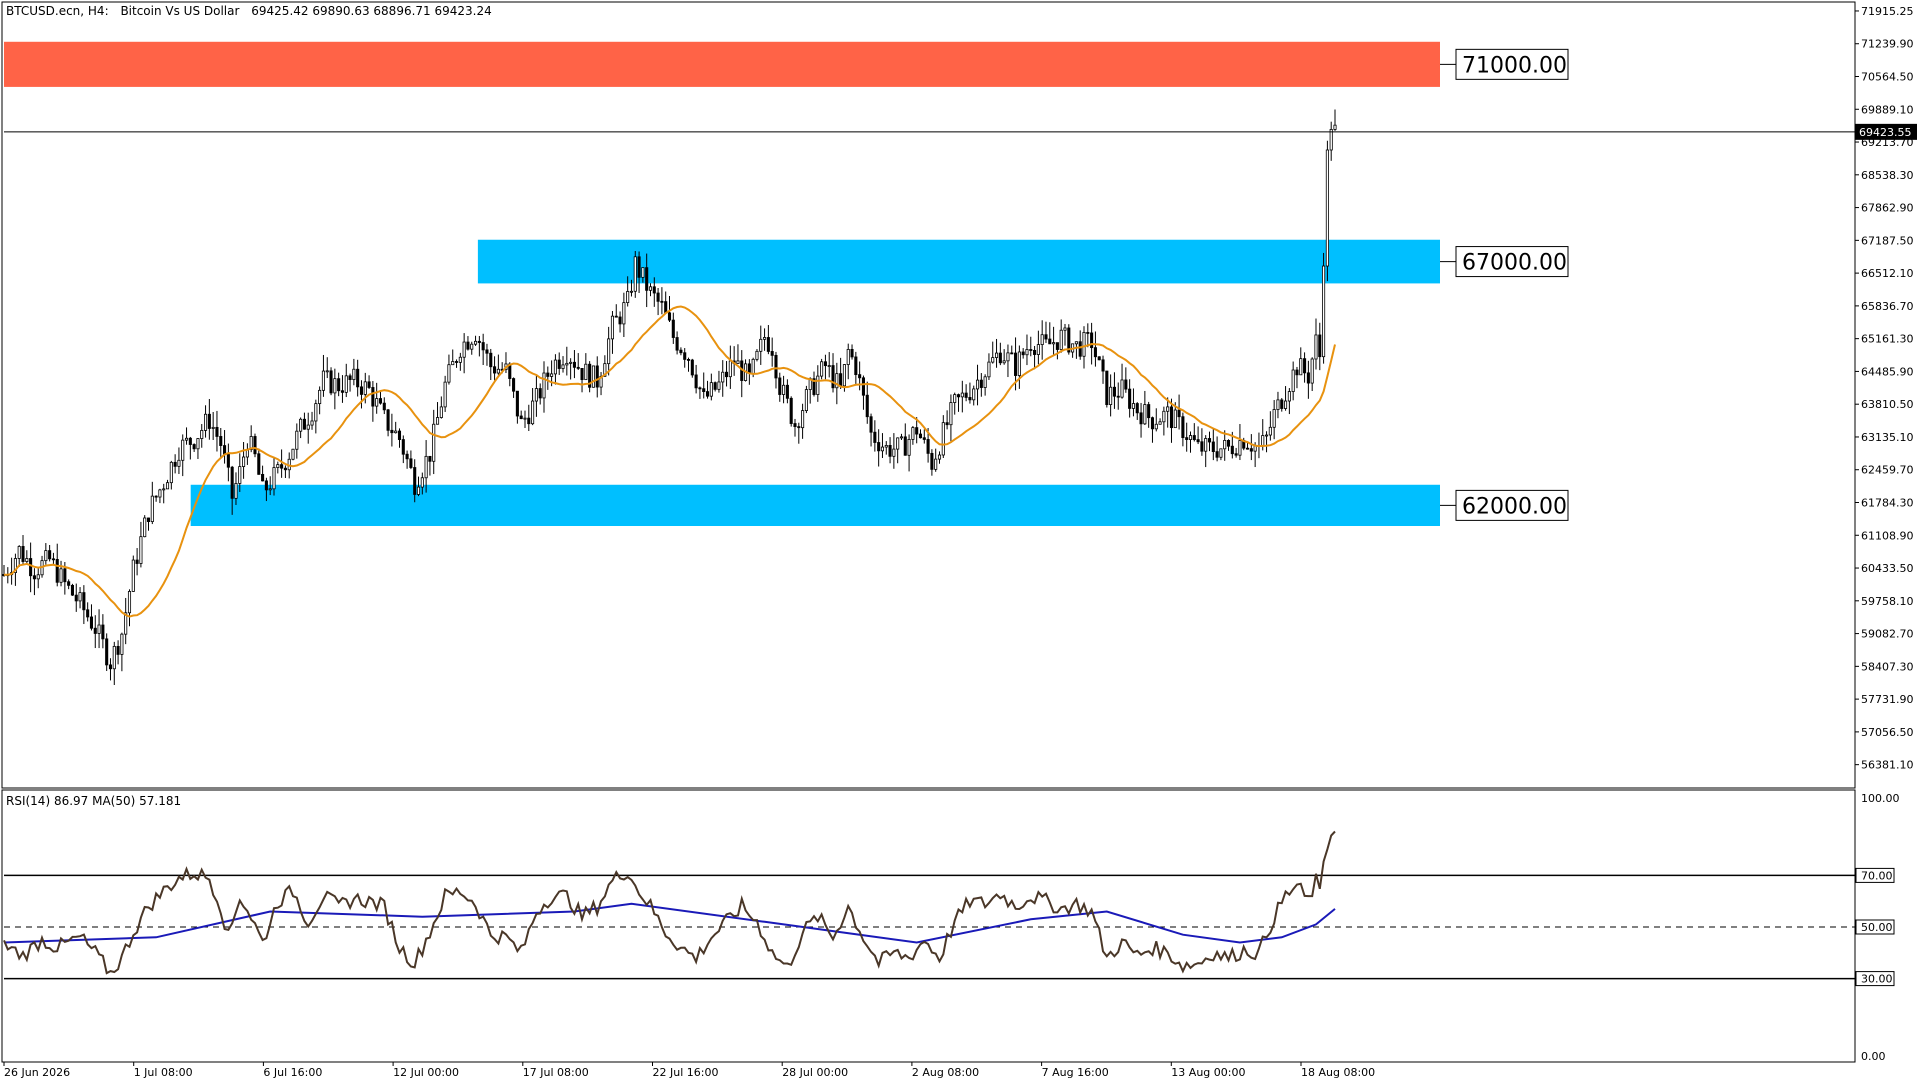  What do you see at coordinates (1887, 732) in the screenshot?
I see `price-tick-label: 57056.50` at bounding box center [1887, 732].